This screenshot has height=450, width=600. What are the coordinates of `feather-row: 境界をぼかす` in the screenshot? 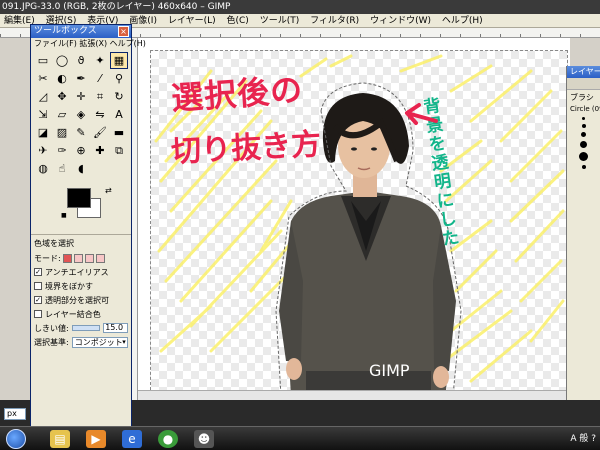 It's located at (81, 286).